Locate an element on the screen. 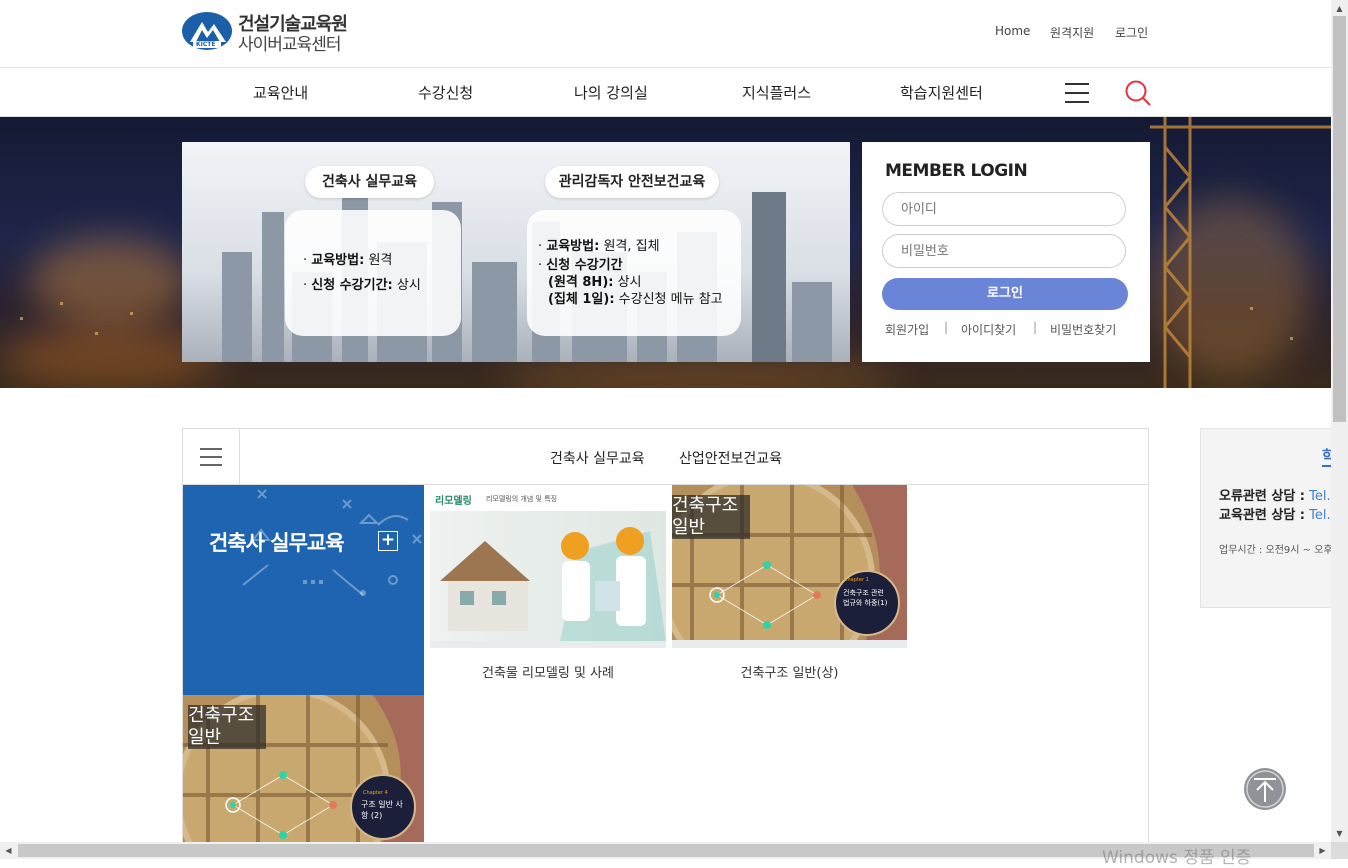 The image size is (1348, 868). scroll-left-icon: ◀ is located at coordinates (8, 850).